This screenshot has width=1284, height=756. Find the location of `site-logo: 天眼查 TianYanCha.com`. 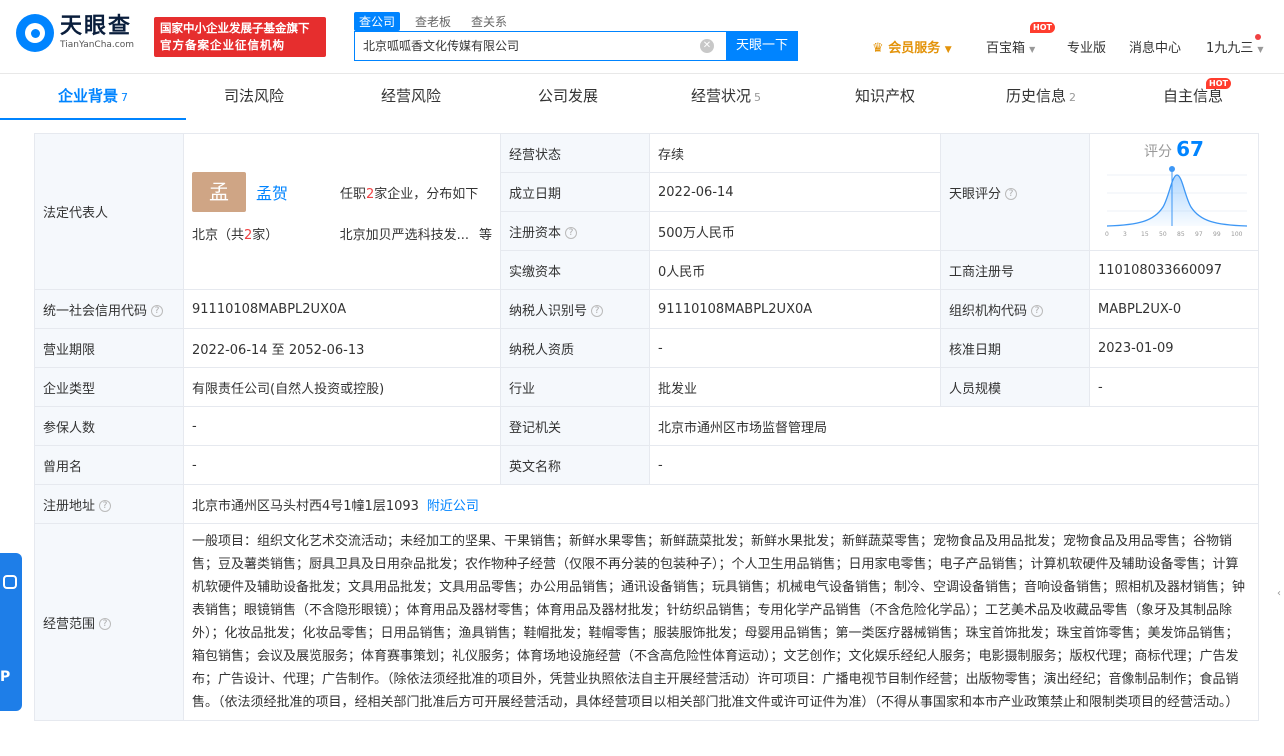

site-logo: 天眼查 TianYanCha.com is located at coordinates (75, 33).